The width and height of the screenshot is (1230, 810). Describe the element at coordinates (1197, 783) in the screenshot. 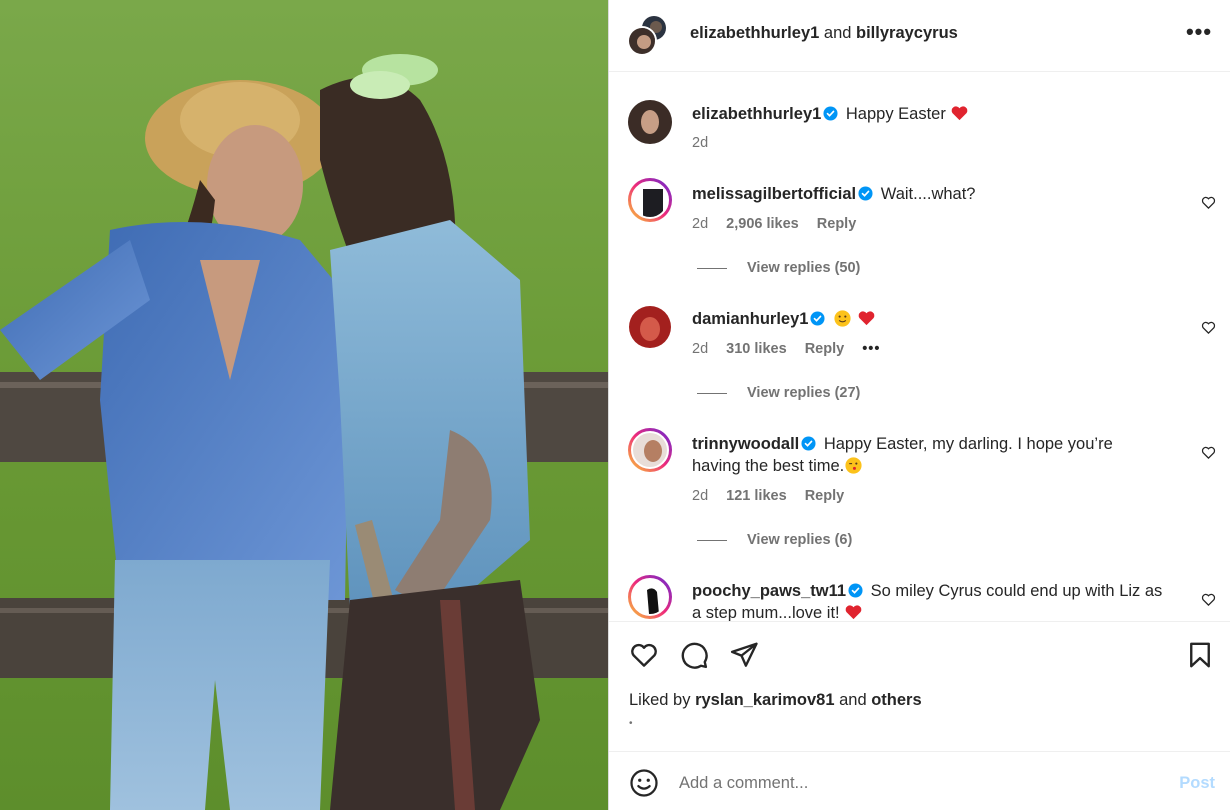

I see `post-comment-button: Post` at that location.